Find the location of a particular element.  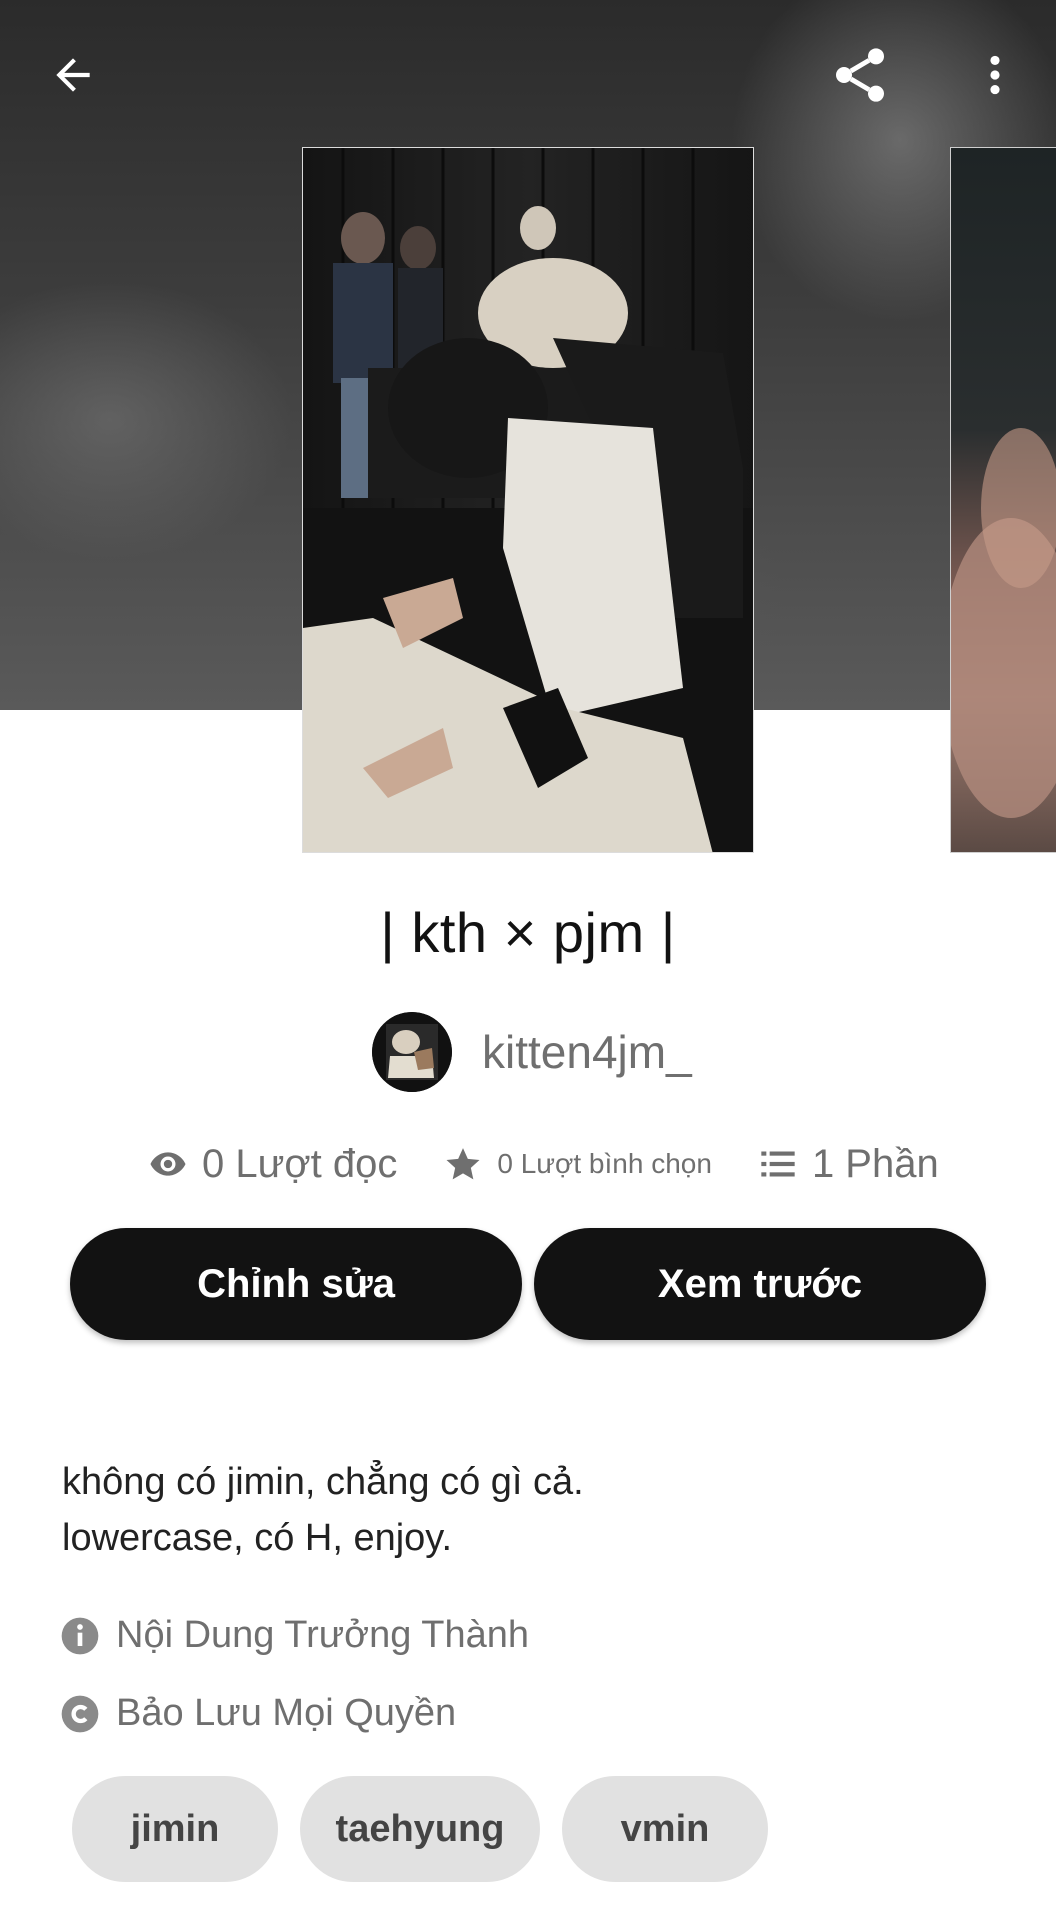

share-button is located at coordinates (860, 75).